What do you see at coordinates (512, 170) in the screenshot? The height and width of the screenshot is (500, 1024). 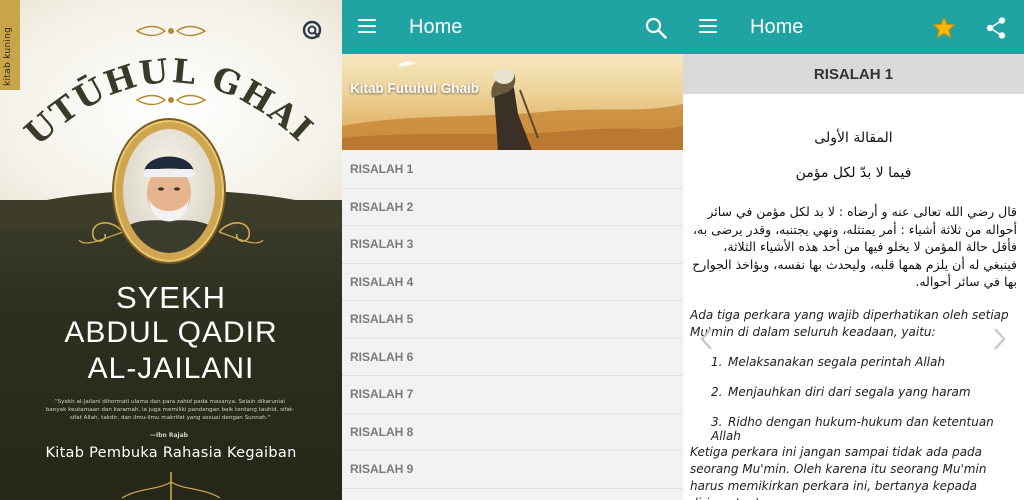 I see `list-item: RISALAH 1` at bounding box center [512, 170].